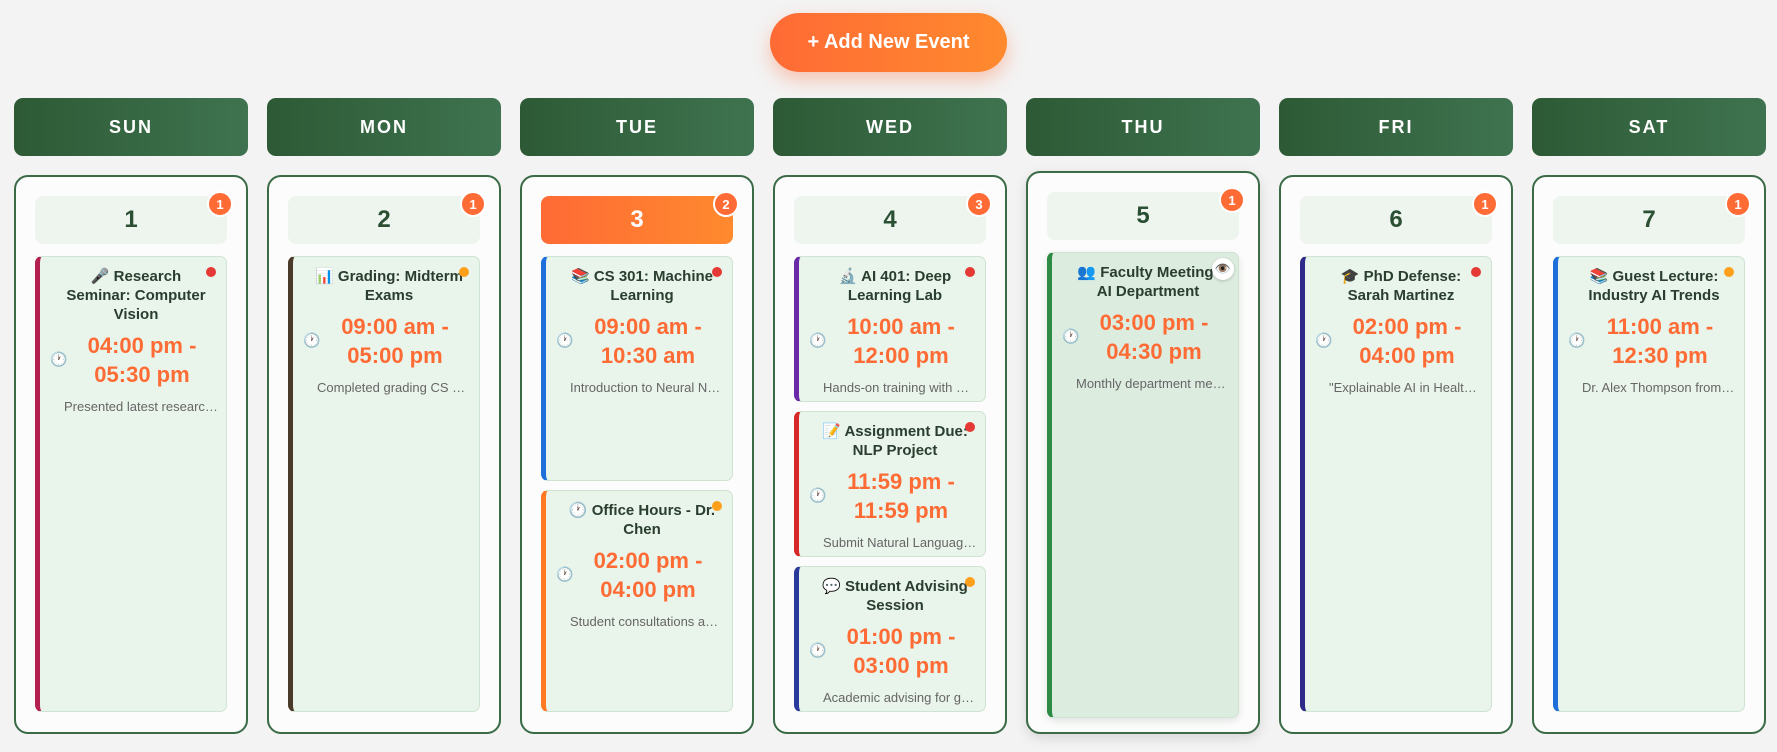 This screenshot has height=752, width=1777. I want to click on day-header-tue: TUE, so click(637, 127).